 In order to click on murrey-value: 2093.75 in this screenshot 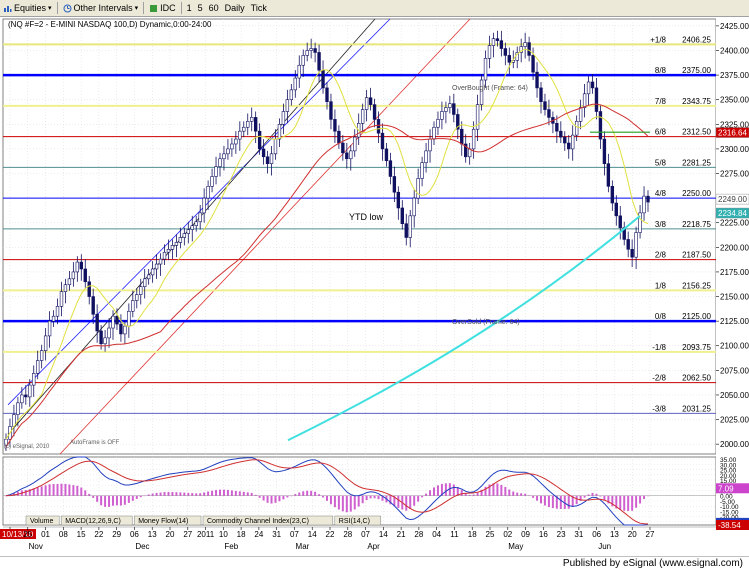, I will do `click(696, 347)`.